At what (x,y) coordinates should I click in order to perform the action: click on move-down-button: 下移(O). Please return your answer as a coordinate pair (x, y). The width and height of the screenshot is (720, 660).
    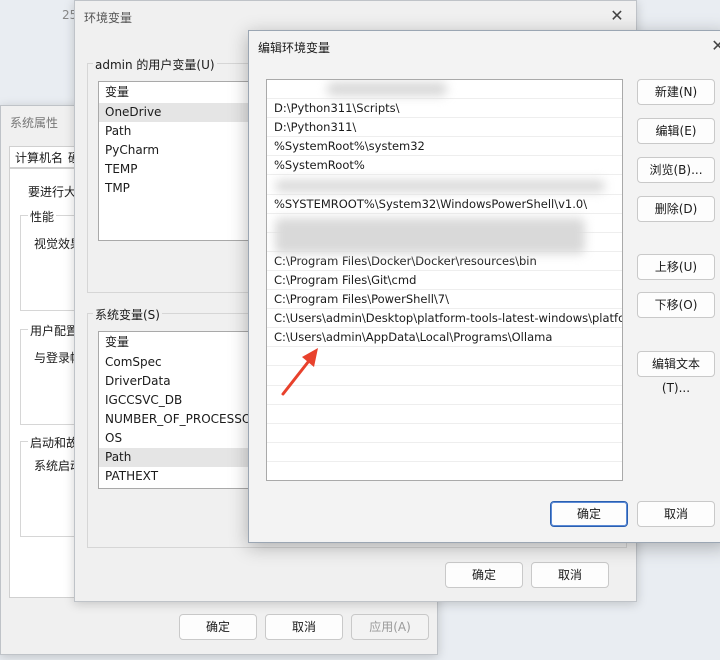
    Looking at the image, I should click on (676, 305).